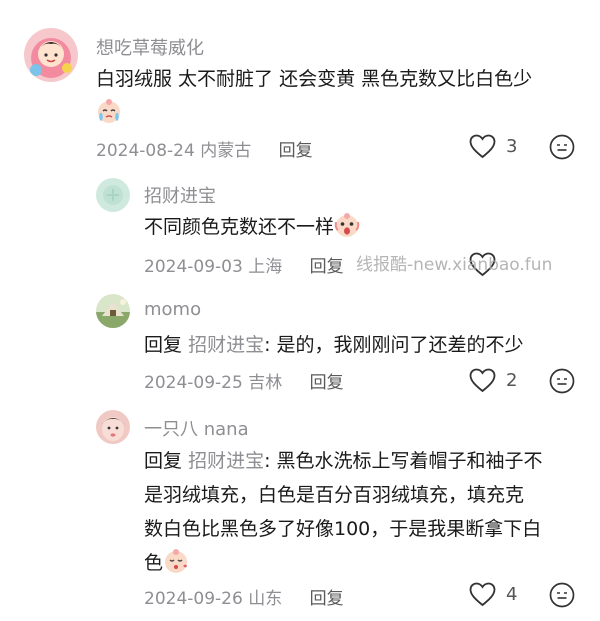  I want to click on comment-username: momo, so click(172, 309).